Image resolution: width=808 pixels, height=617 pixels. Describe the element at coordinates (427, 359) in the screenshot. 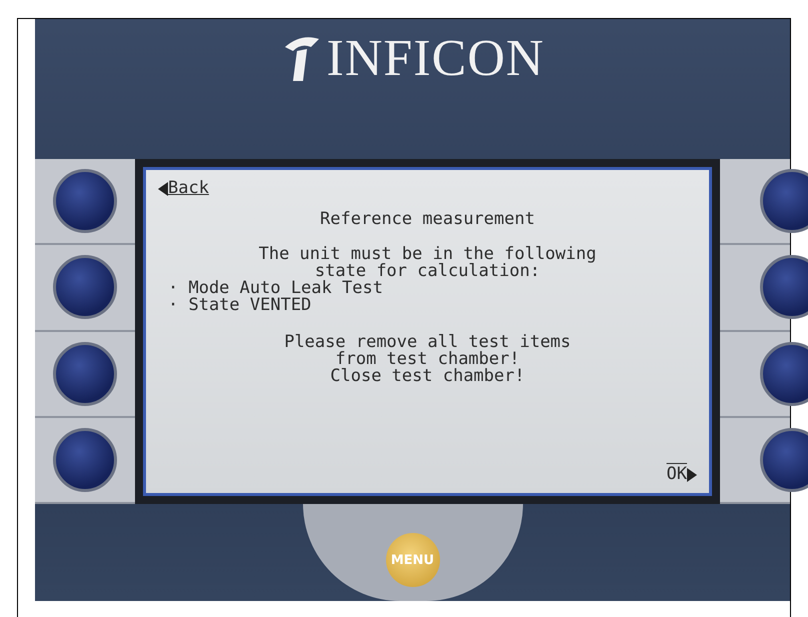

I see `instruction-line: from test chamber!` at that location.